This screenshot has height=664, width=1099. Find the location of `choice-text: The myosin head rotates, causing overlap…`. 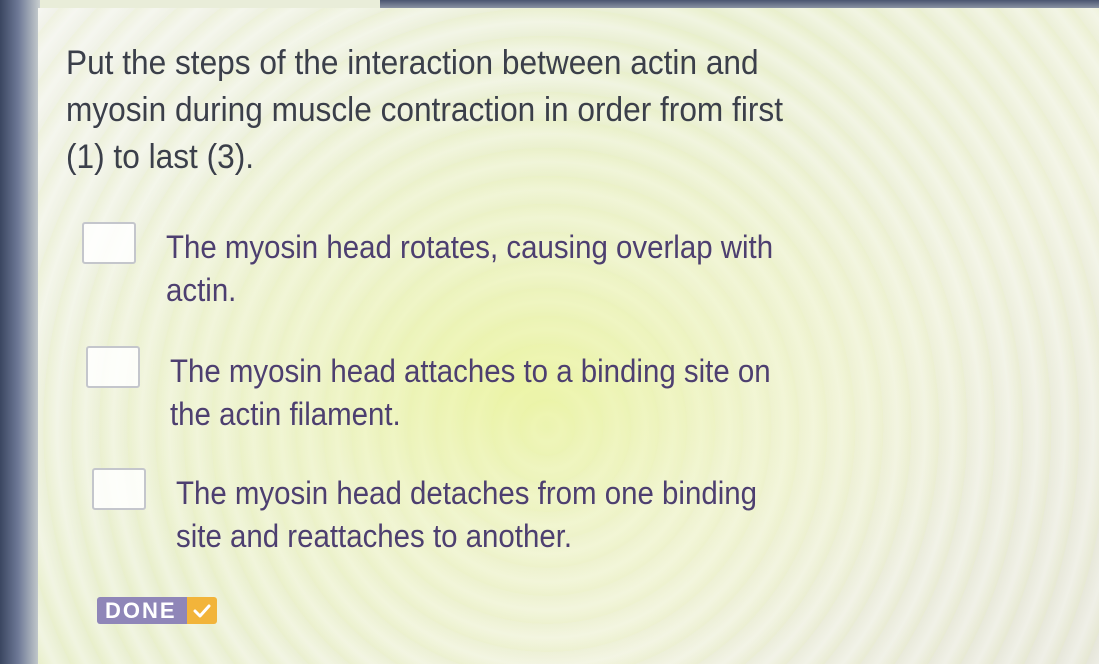

choice-text: The myosin head rotates, causing overlap… is located at coordinates (470, 268).